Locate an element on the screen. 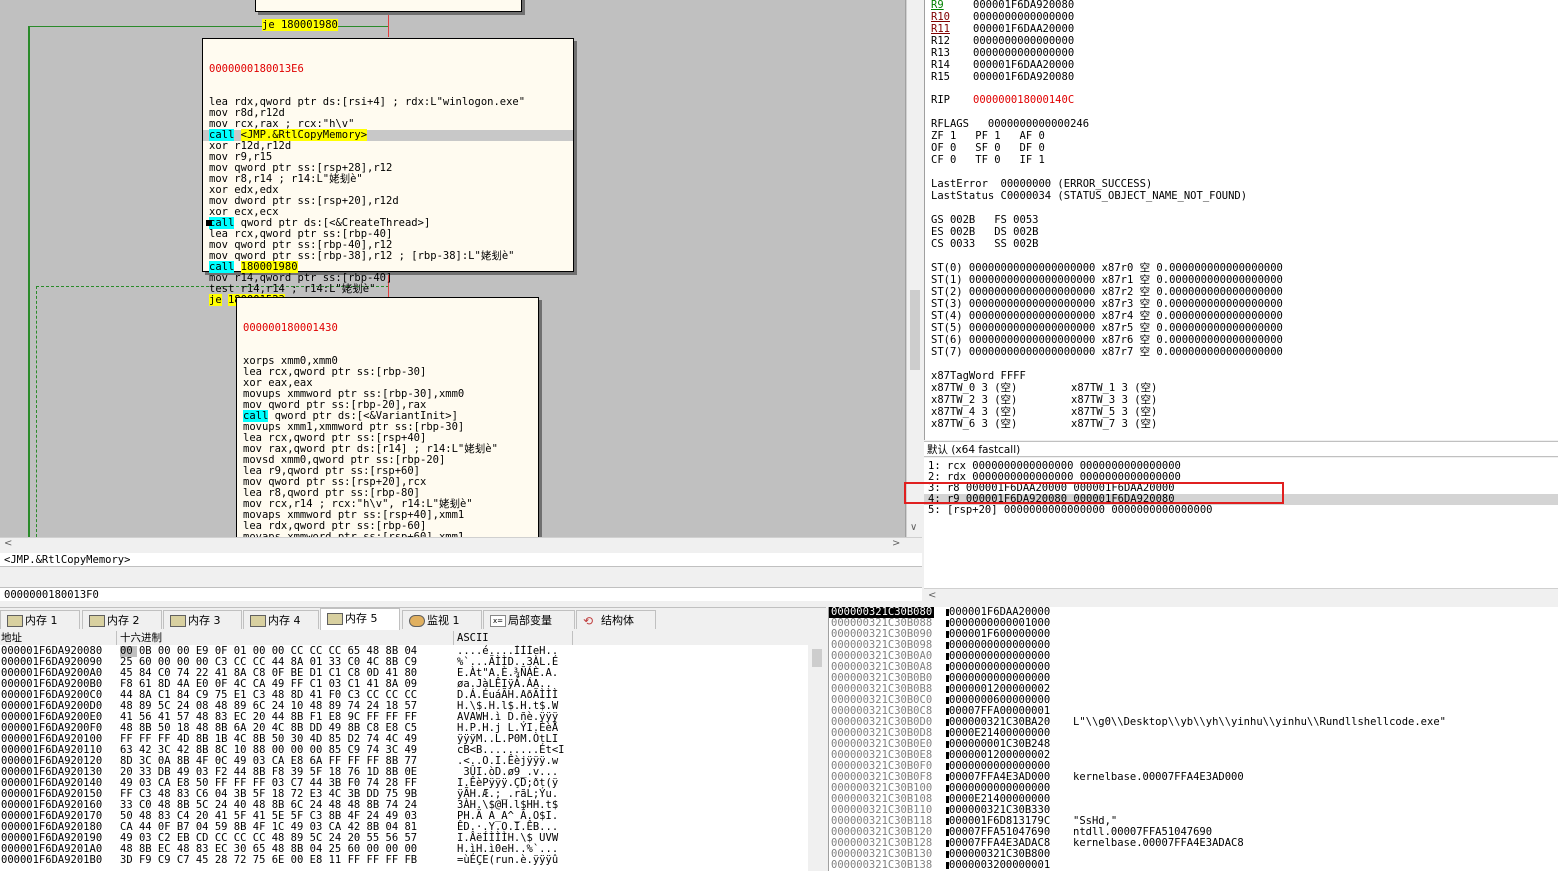 The height and width of the screenshot is (871, 1558). stack-row: 000000321C30B080 000001F6DAA20000 is located at coordinates (1193, 612).